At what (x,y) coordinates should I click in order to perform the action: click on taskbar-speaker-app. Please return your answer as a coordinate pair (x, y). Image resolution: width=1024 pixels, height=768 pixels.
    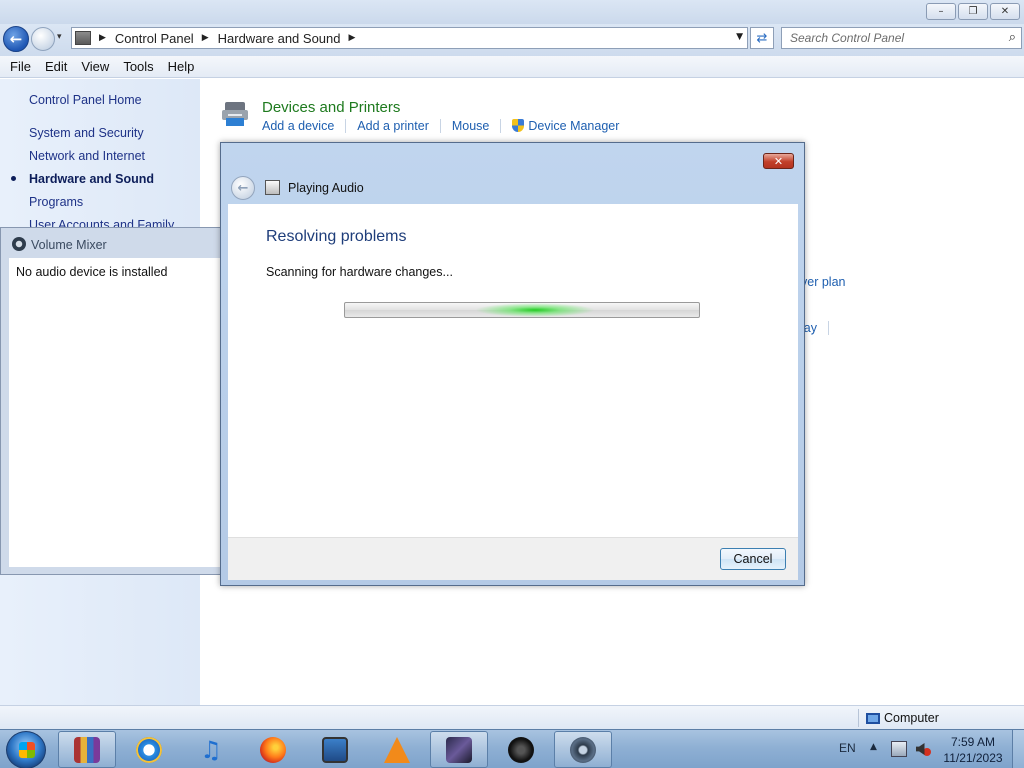
    Looking at the image, I should click on (583, 749).